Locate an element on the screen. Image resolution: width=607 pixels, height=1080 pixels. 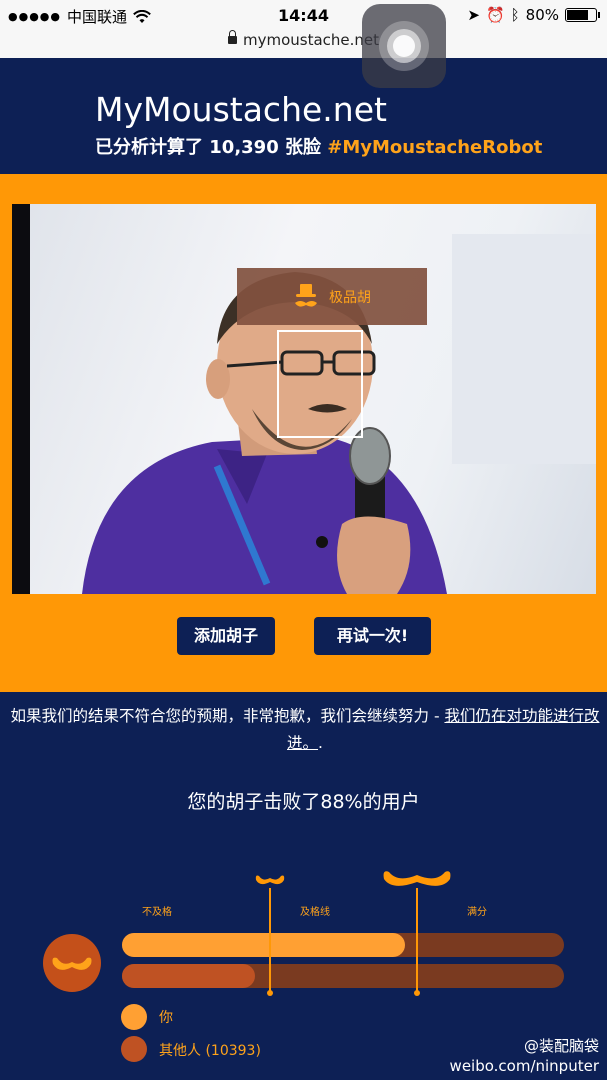
address-bar: mymoustache.net is located at coordinates (303, 39).